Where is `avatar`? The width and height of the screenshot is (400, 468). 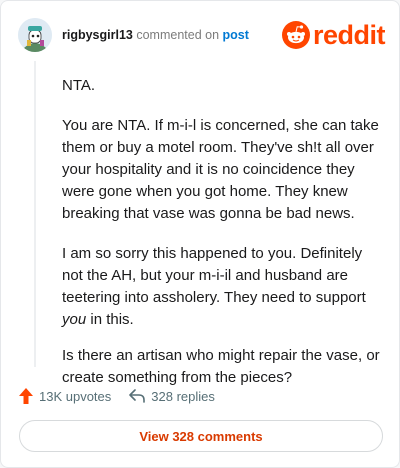 avatar is located at coordinates (35, 35).